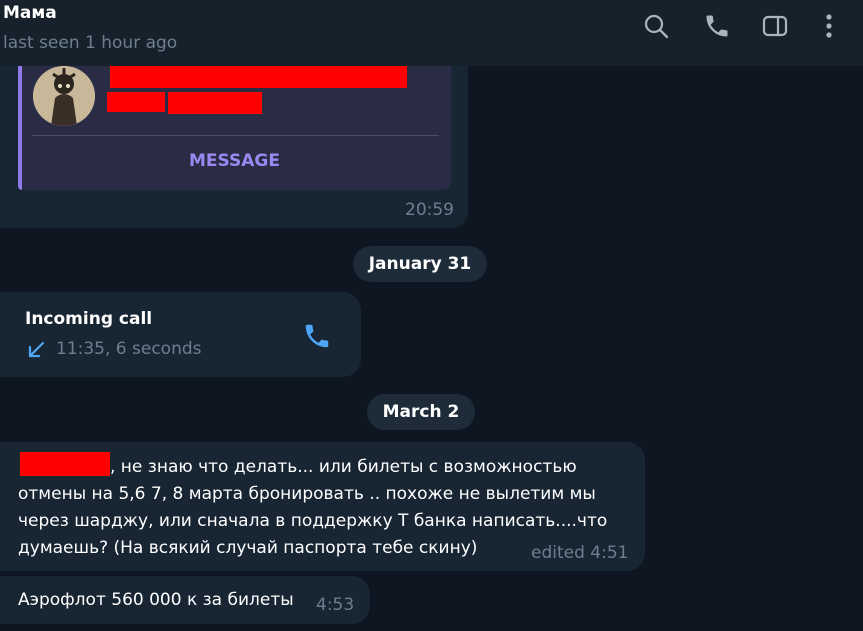 The image size is (863, 631). What do you see at coordinates (717, 26) in the screenshot?
I see `phone-icon` at bounding box center [717, 26].